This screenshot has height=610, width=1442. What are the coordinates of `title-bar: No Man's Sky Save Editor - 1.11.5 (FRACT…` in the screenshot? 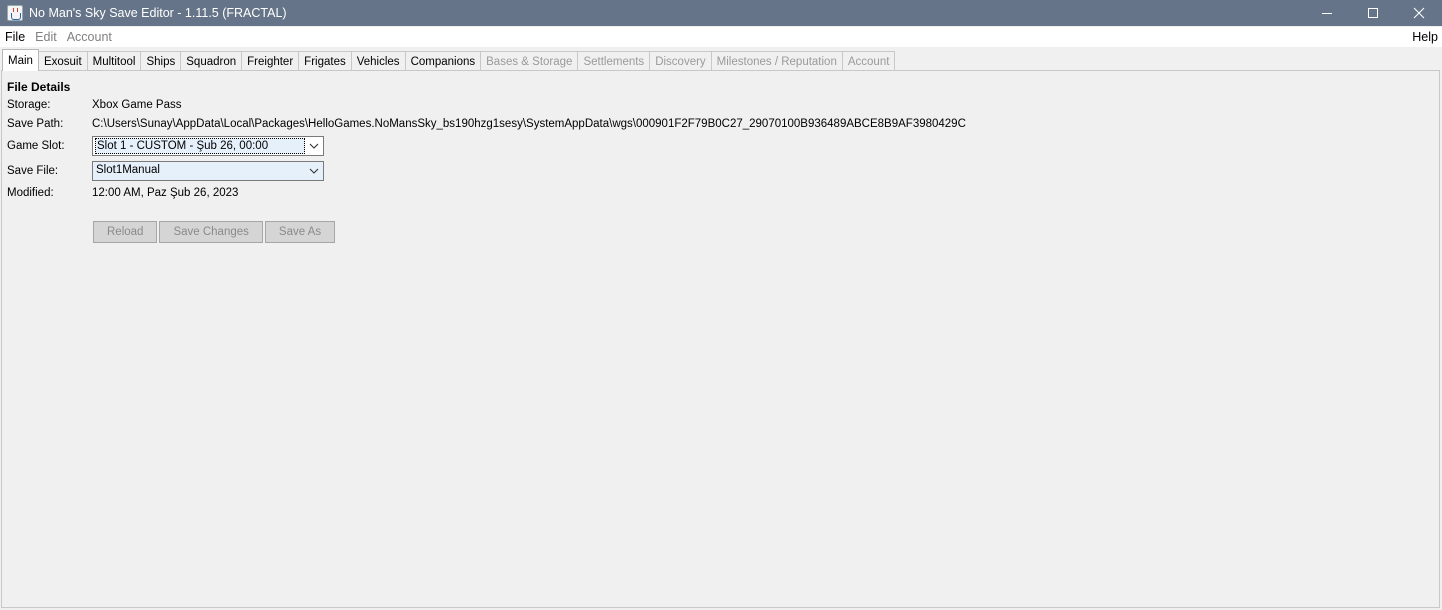 It's located at (721, 13).